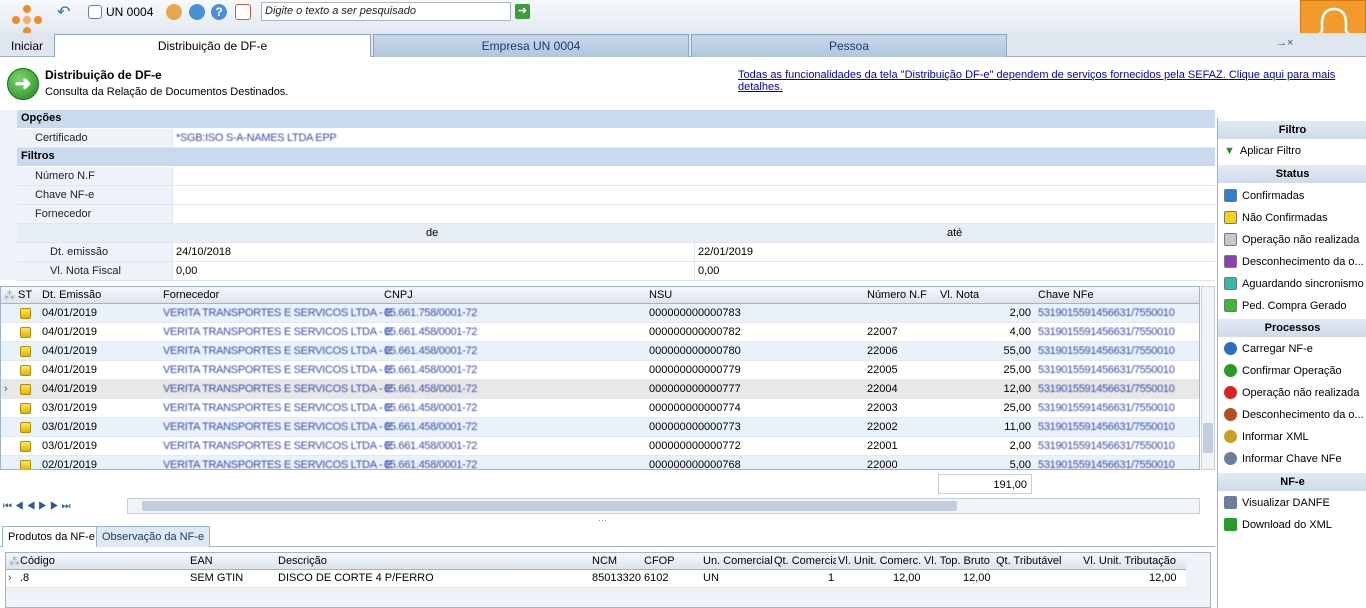  I want to click on col-st: ST, so click(25, 295).